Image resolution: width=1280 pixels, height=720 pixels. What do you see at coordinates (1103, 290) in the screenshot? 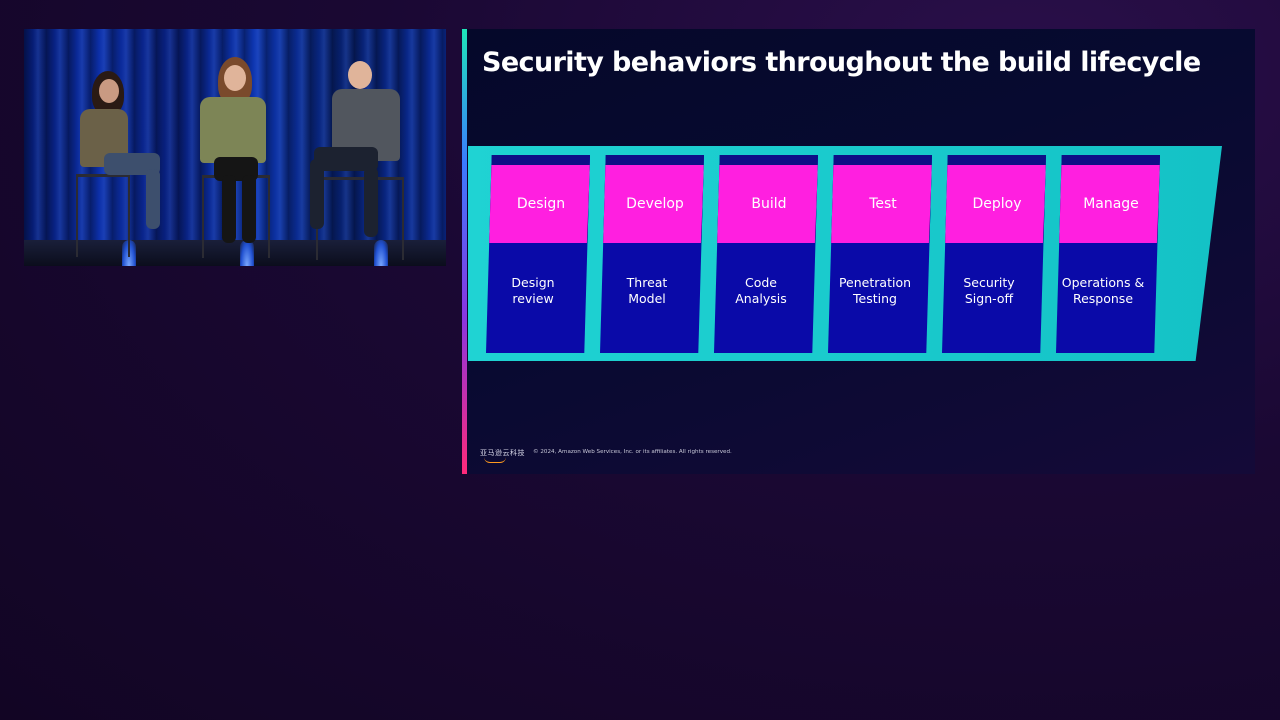
I see `activity-label: Operations & Response` at bounding box center [1103, 290].